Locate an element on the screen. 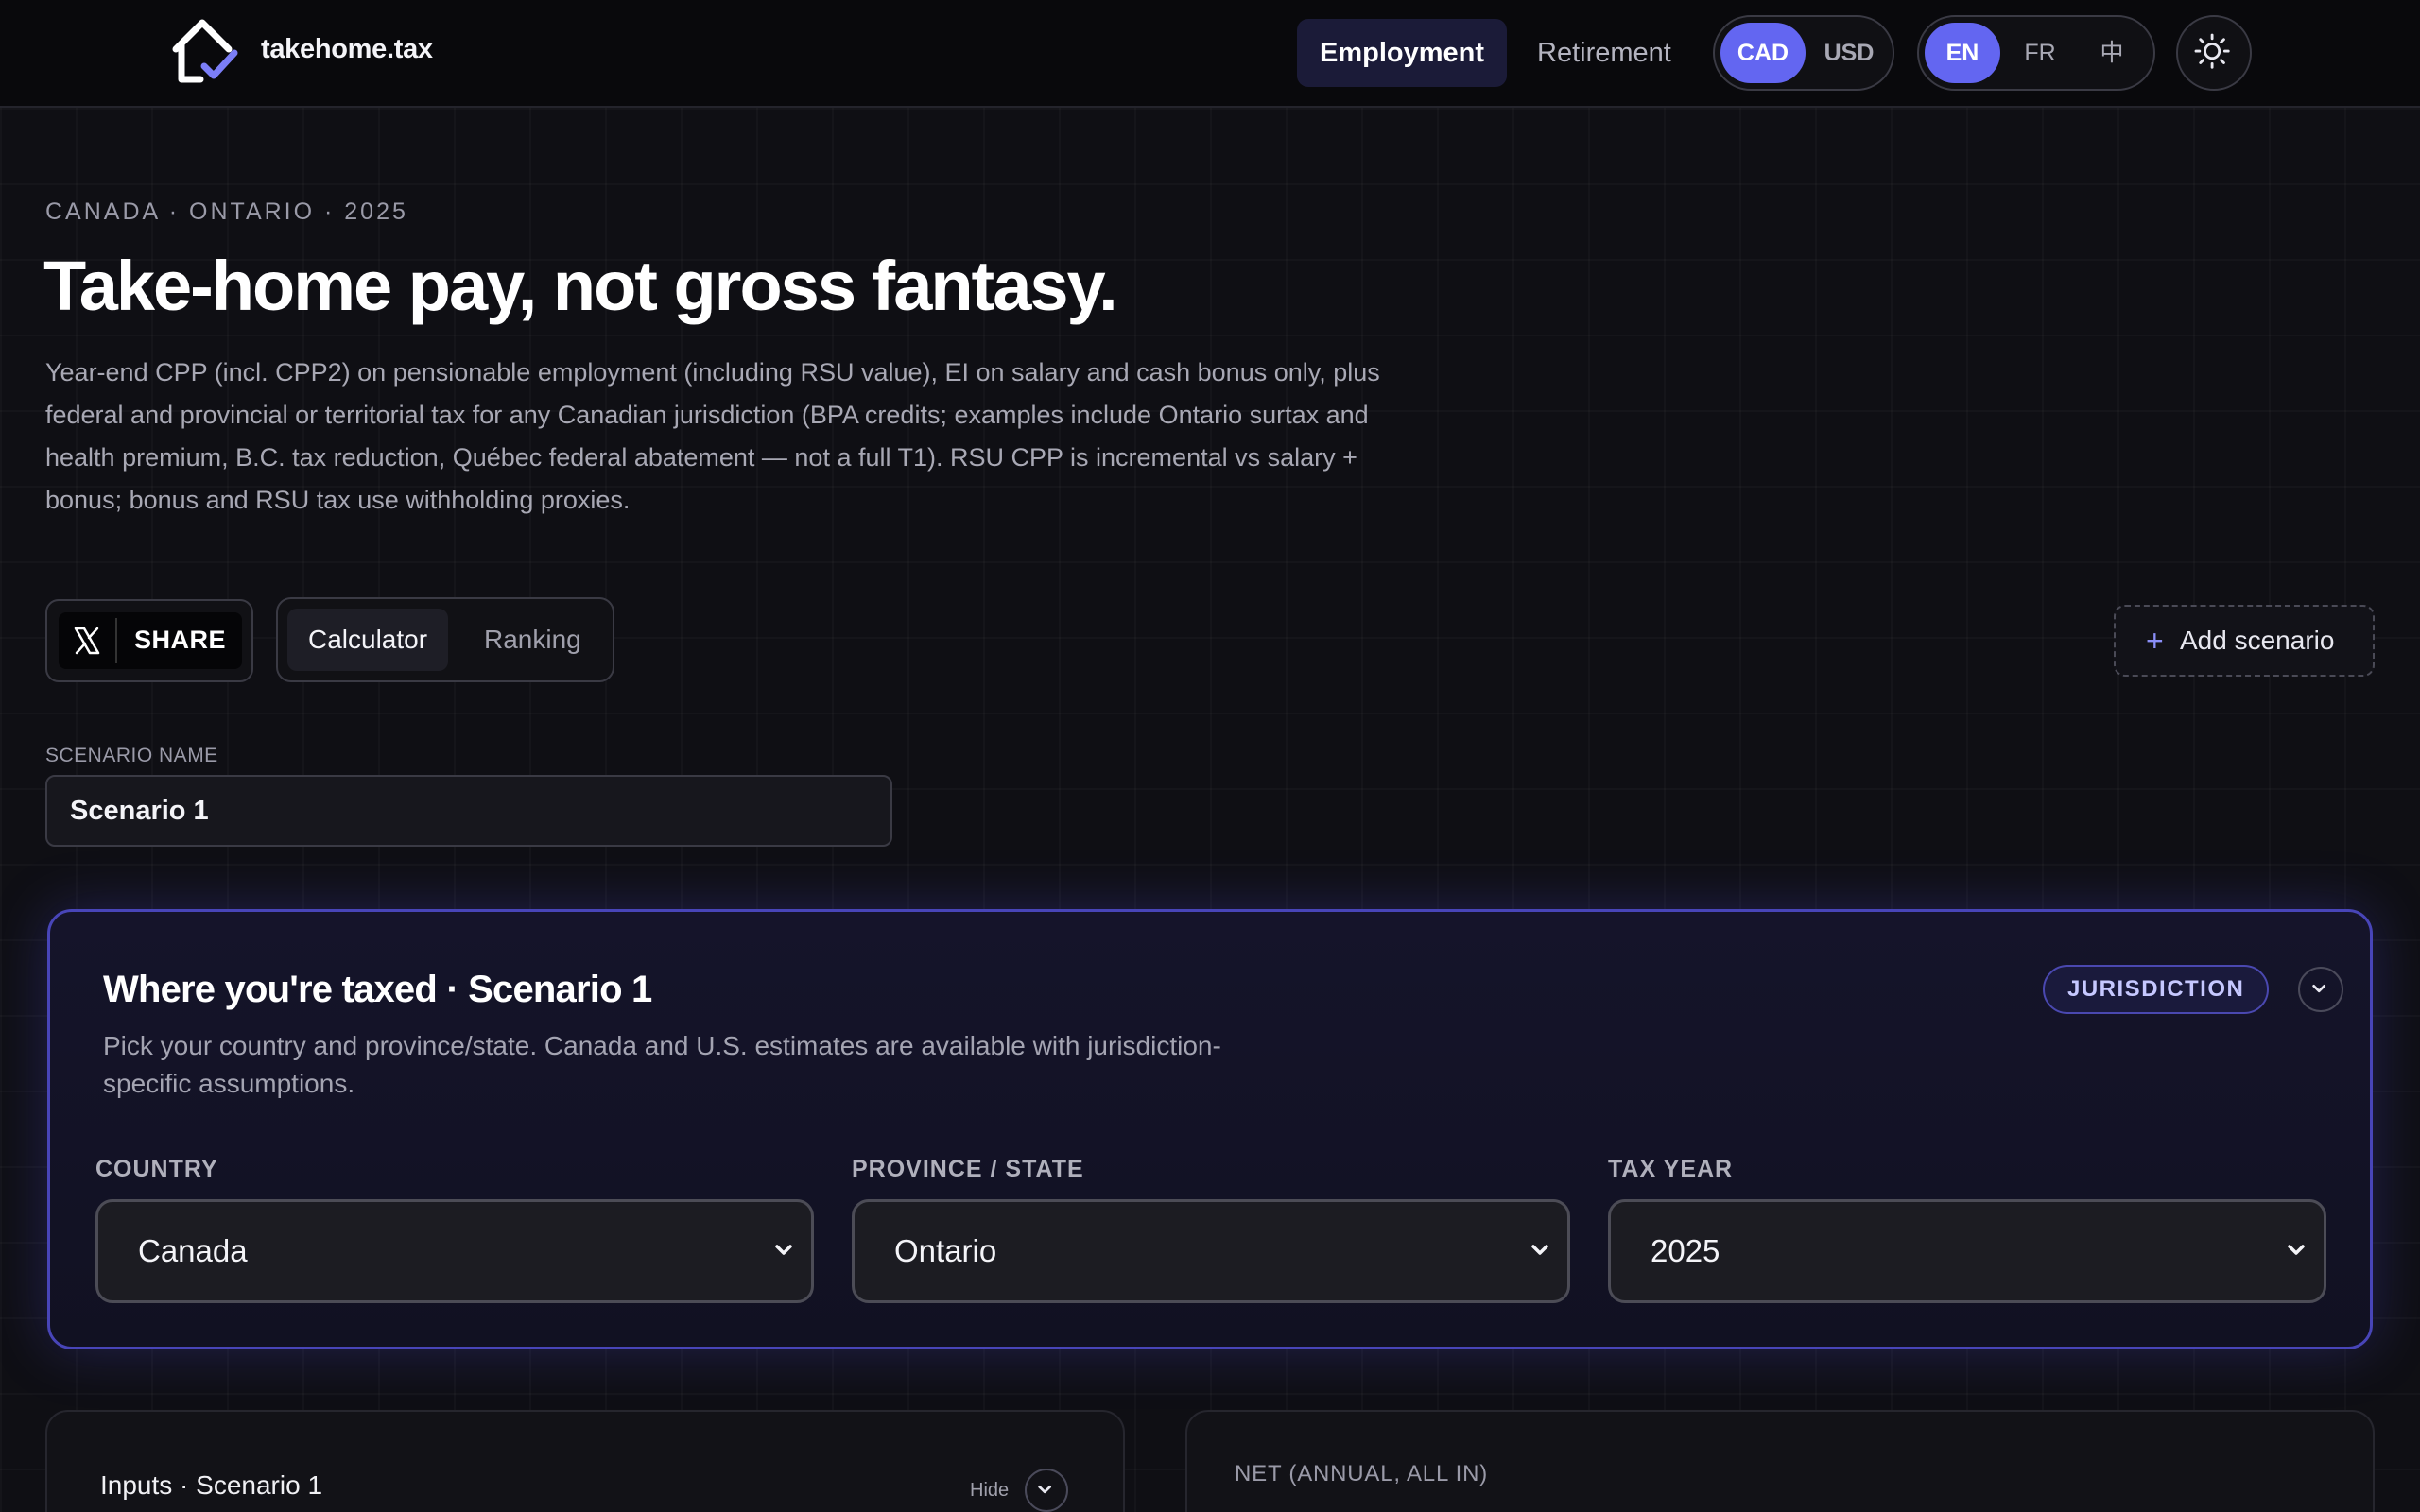 This screenshot has height=1512, width=2420. tax-year-value: 2025 is located at coordinates (1686, 1250).